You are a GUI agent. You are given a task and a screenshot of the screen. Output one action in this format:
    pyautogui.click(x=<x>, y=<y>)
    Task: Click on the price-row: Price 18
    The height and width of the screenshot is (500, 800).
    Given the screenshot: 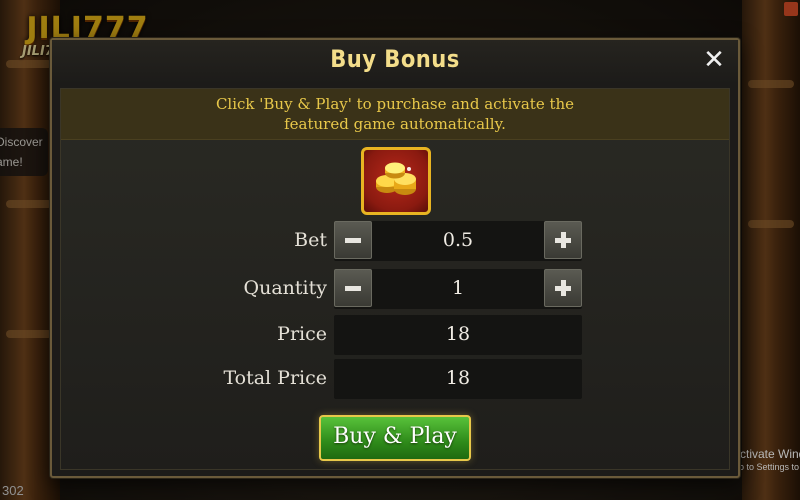 What is the action you would take?
    pyautogui.click(x=395, y=335)
    